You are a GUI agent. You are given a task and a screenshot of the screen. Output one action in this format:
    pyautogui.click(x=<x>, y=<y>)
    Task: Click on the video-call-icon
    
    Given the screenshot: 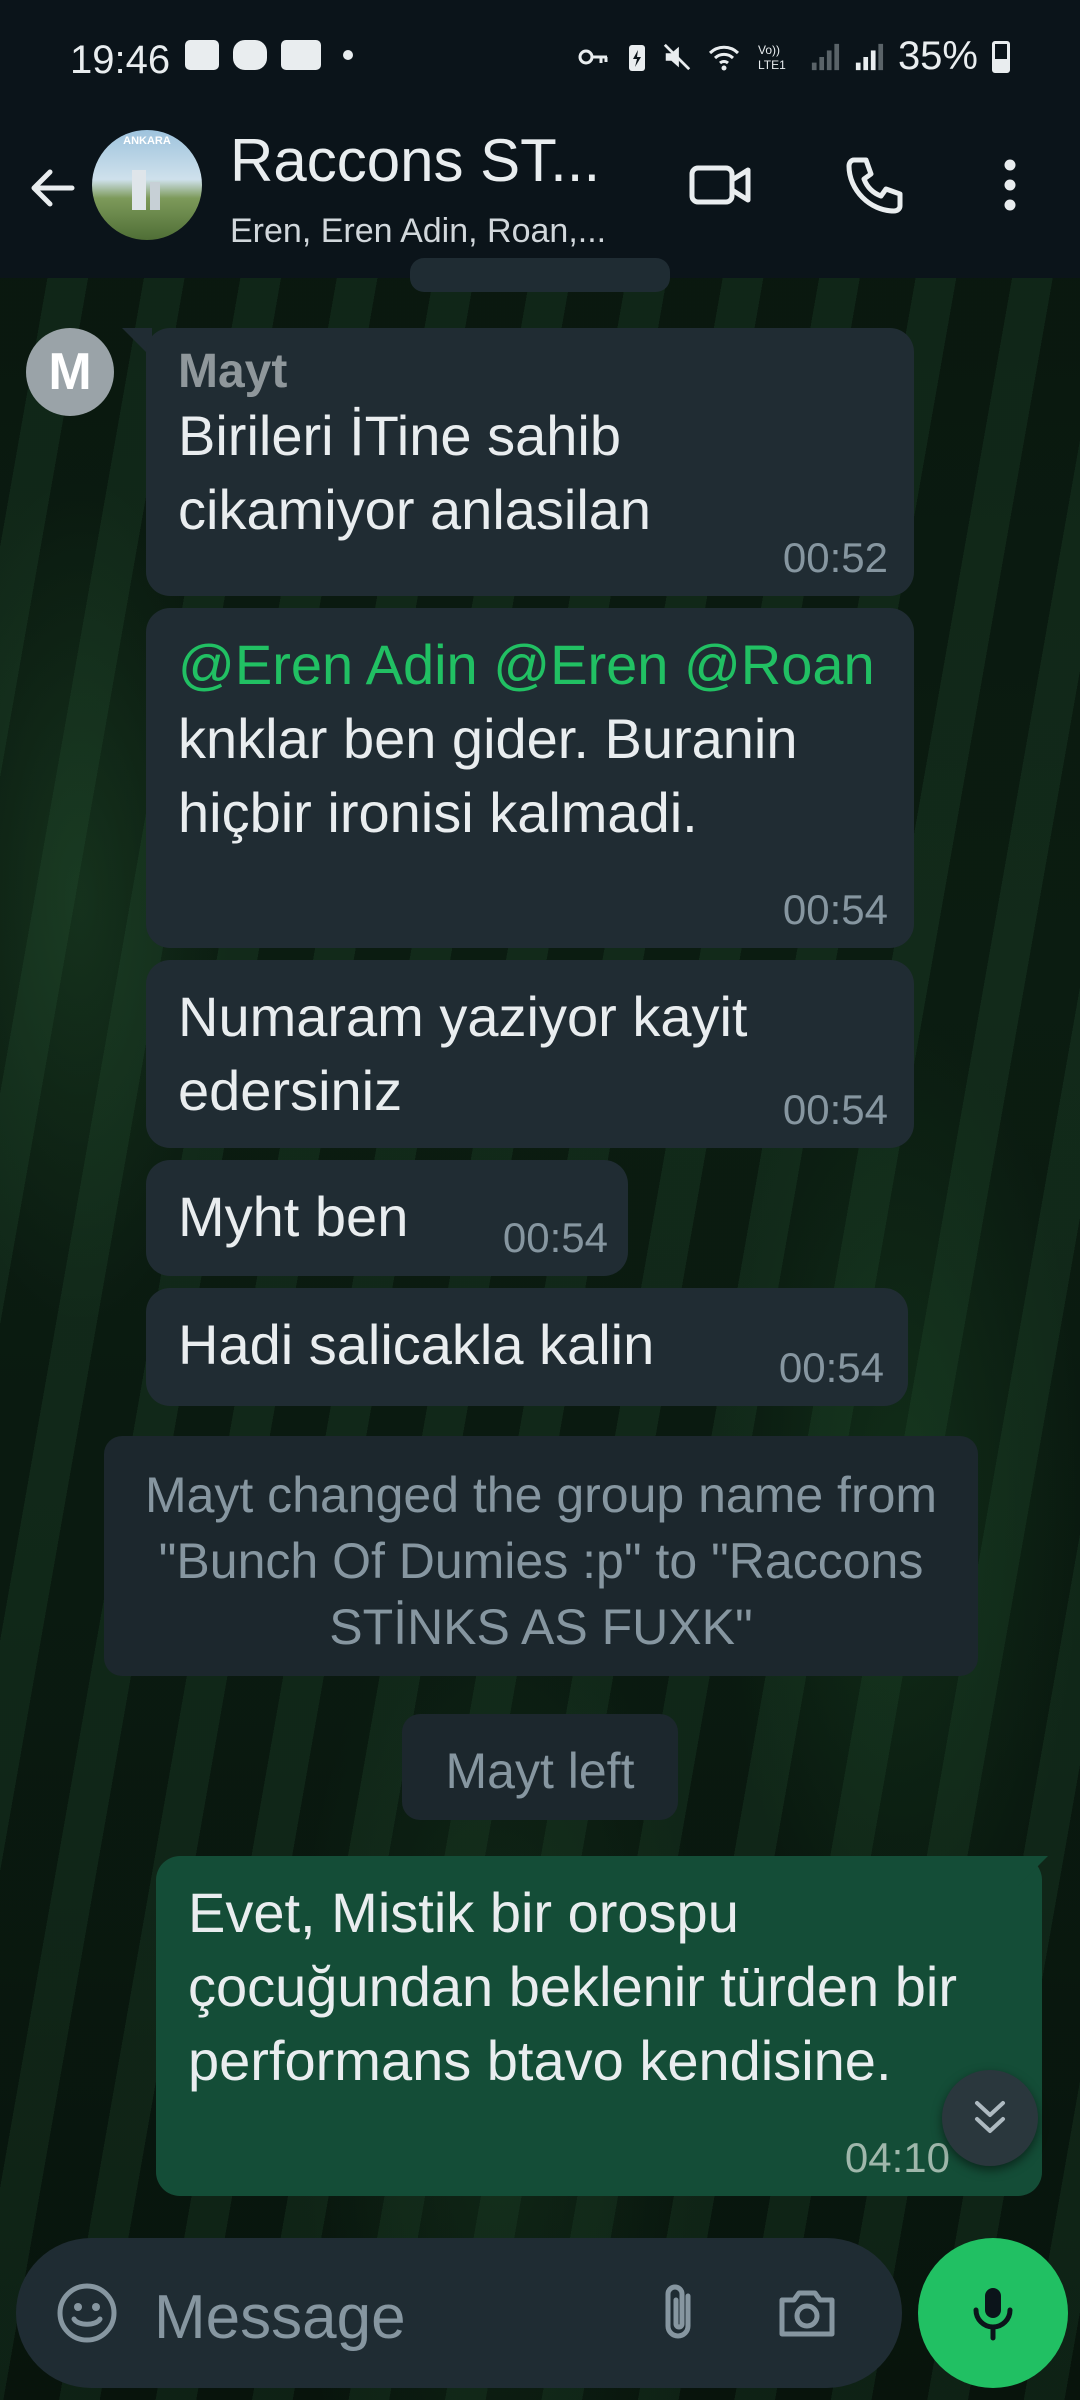 What is the action you would take?
    pyautogui.click(x=721, y=185)
    